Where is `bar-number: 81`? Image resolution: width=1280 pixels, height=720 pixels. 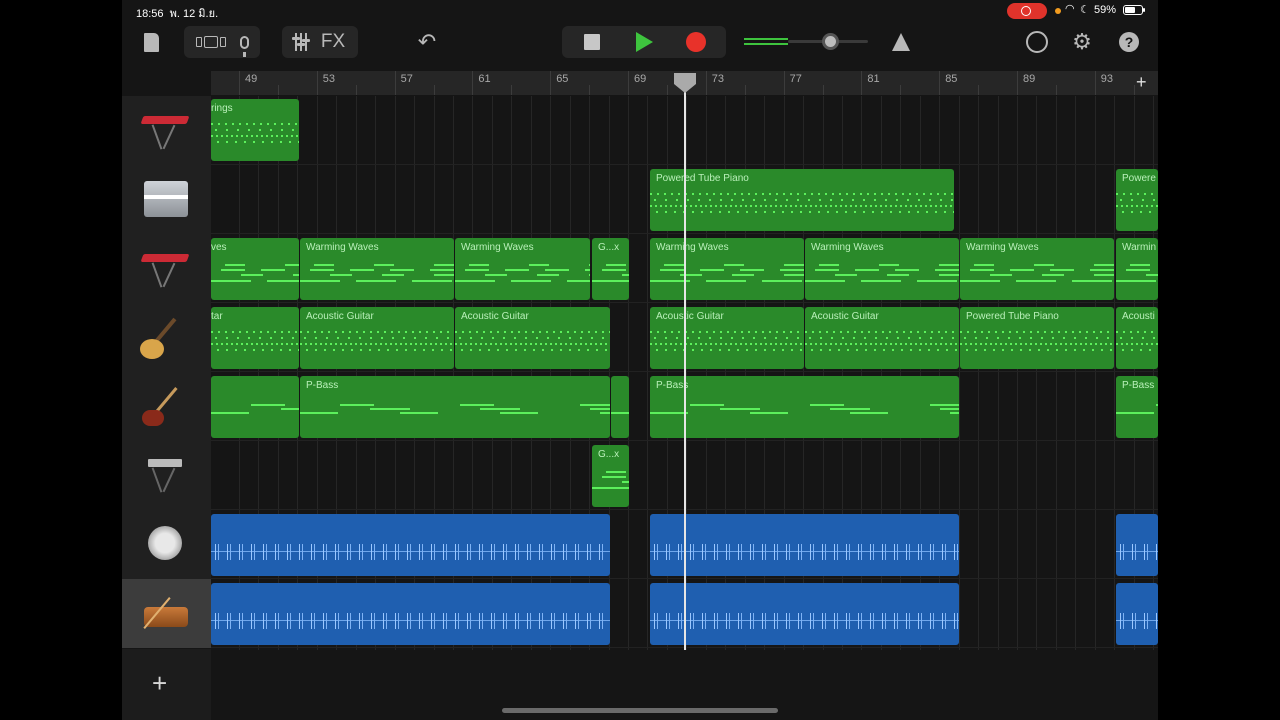 bar-number: 81 is located at coordinates (873, 79).